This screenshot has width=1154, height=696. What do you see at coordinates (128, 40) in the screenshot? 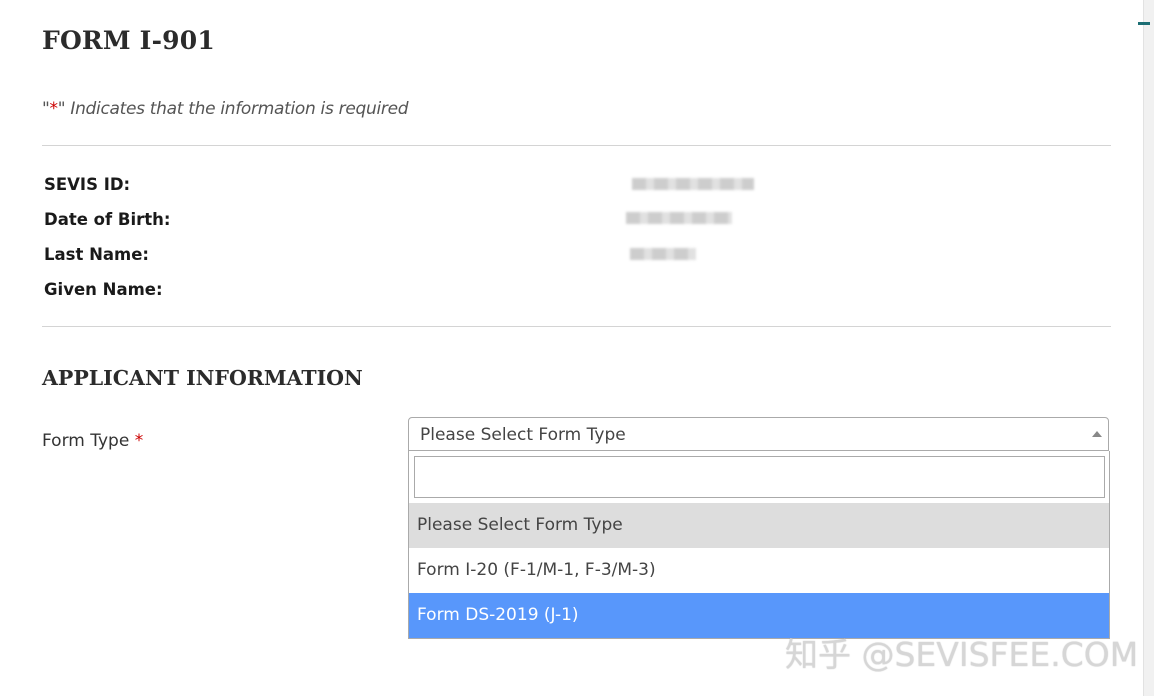
I see `page-title: FORM I-901` at bounding box center [128, 40].